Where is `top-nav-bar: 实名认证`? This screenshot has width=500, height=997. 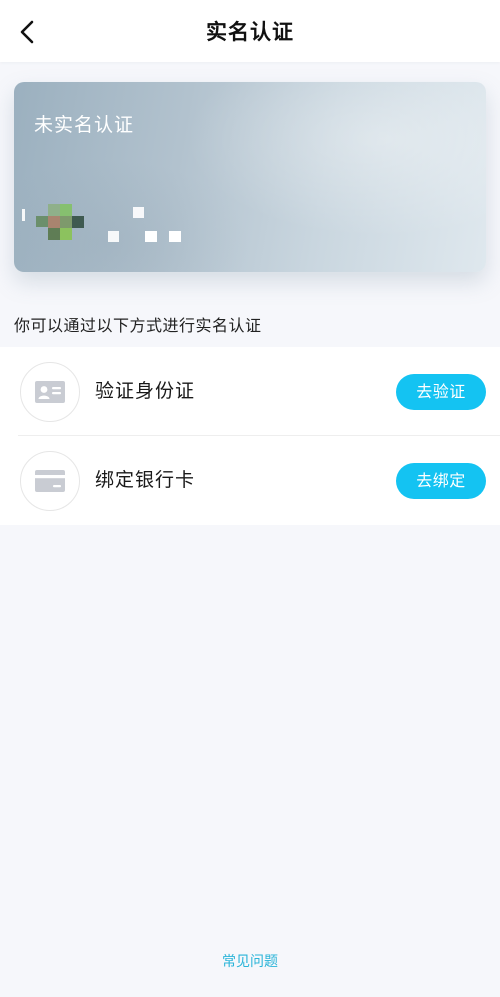 top-nav-bar: 实名认证 is located at coordinates (250, 31).